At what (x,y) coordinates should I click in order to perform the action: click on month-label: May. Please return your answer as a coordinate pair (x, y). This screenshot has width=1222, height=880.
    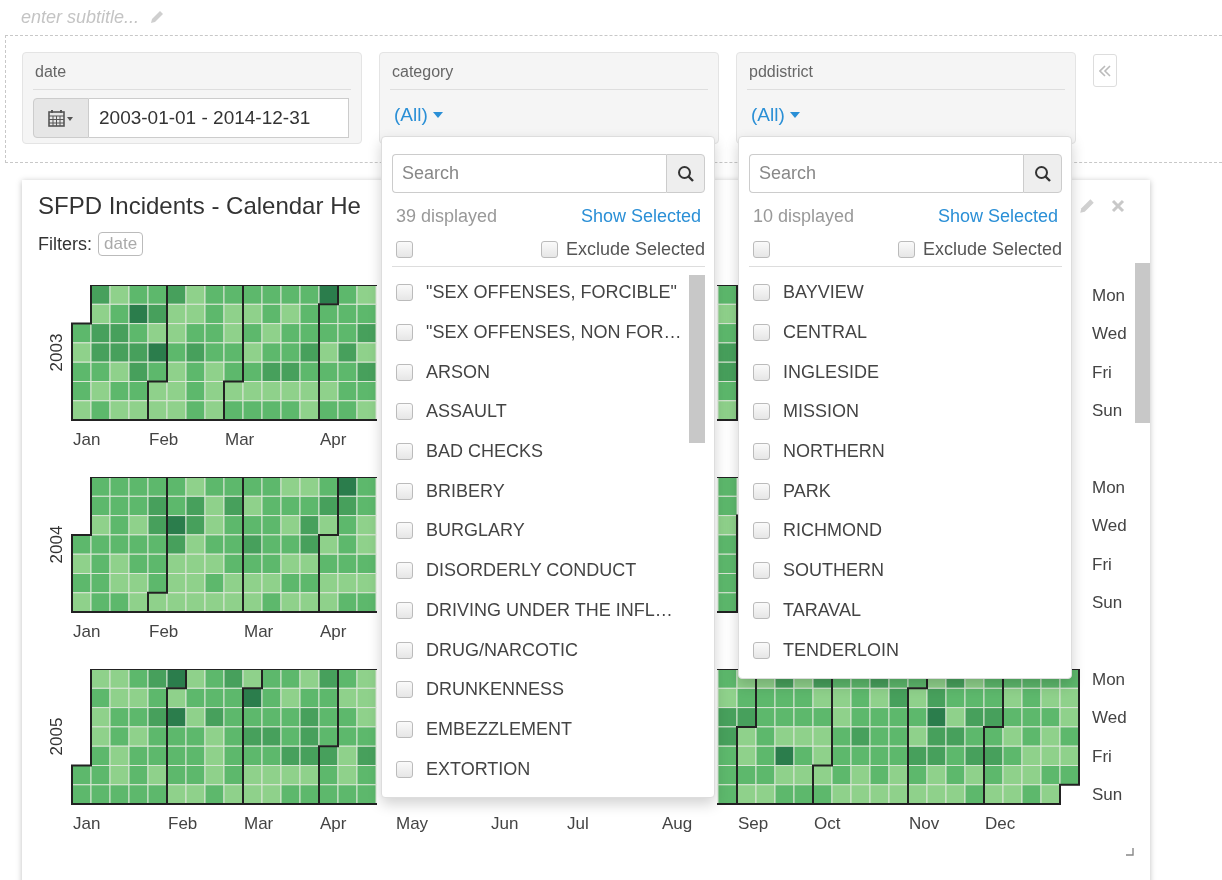
    Looking at the image, I should click on (412, 823).